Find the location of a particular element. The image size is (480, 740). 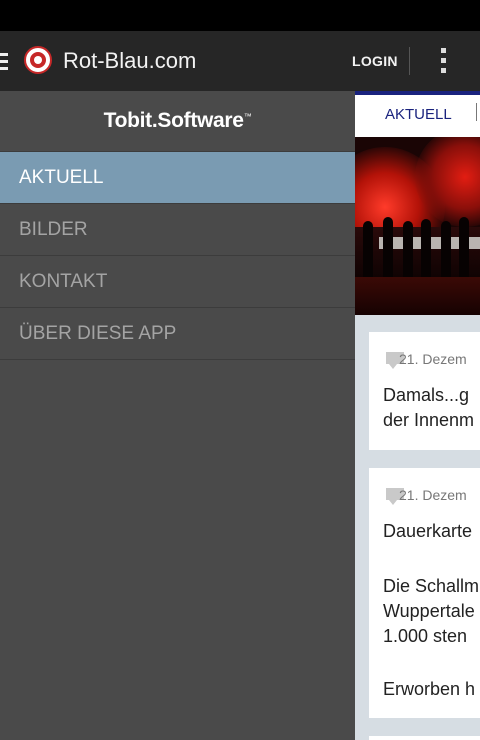

card-text-line: Erworben h is located at coordinates (429, 689).